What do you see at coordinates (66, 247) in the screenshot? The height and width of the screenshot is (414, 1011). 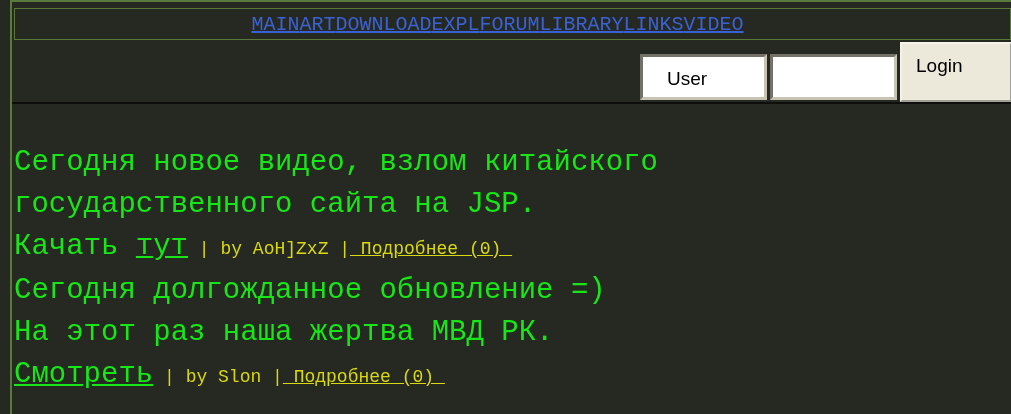 I see `action-label: Качать` at bounding box center [66, 247].